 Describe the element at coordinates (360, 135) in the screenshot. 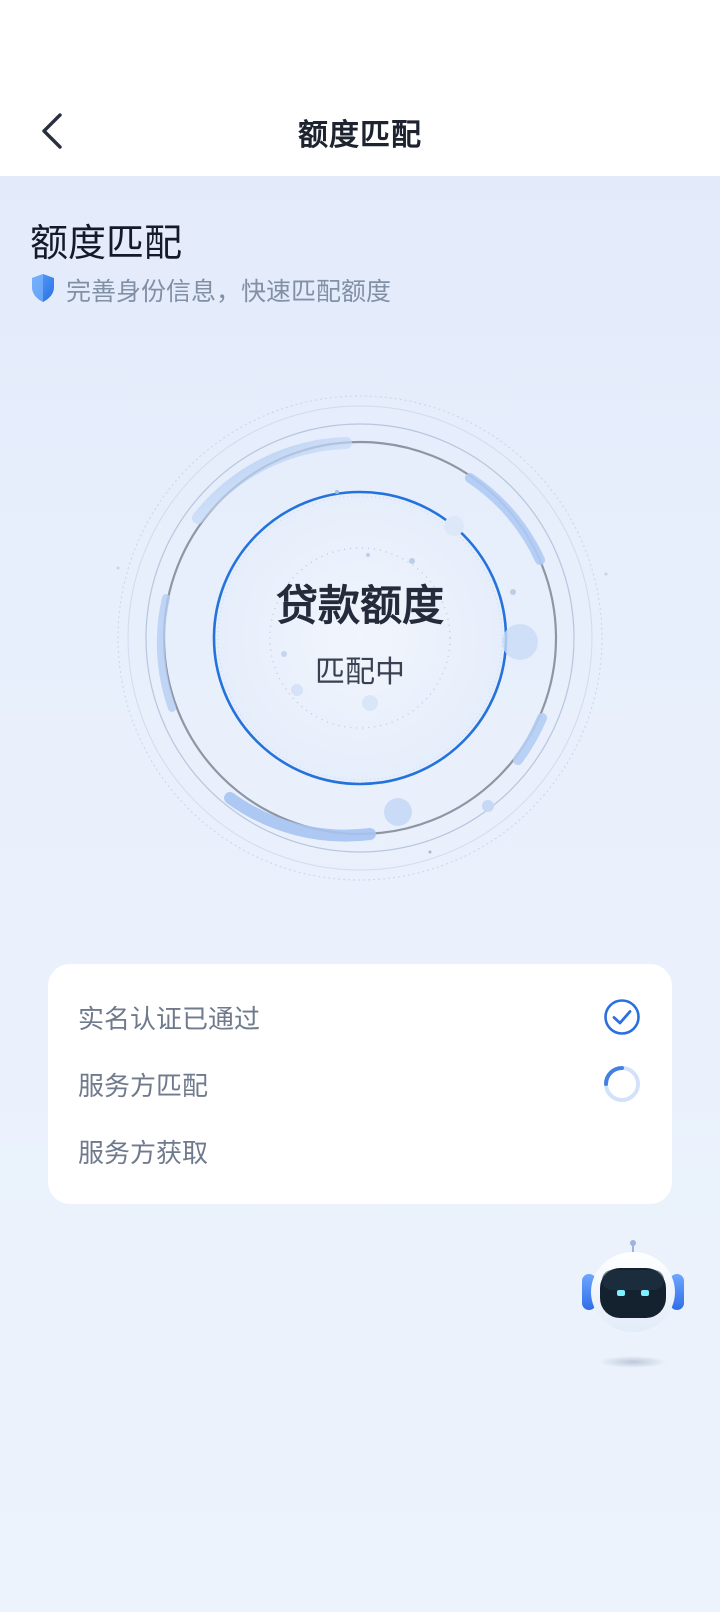

I see `nav-title: 额度匹配` at that location.